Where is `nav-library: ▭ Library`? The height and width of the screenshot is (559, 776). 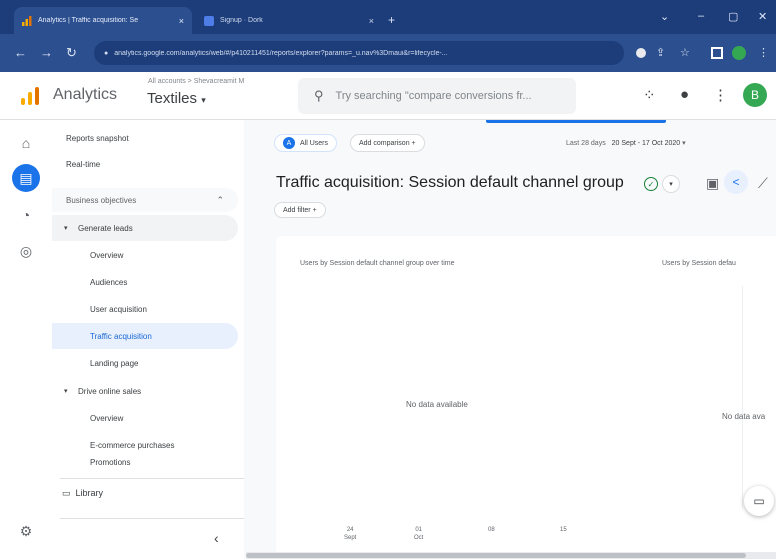 nav-library: ▭ Library is located at coordinates (82, 493).